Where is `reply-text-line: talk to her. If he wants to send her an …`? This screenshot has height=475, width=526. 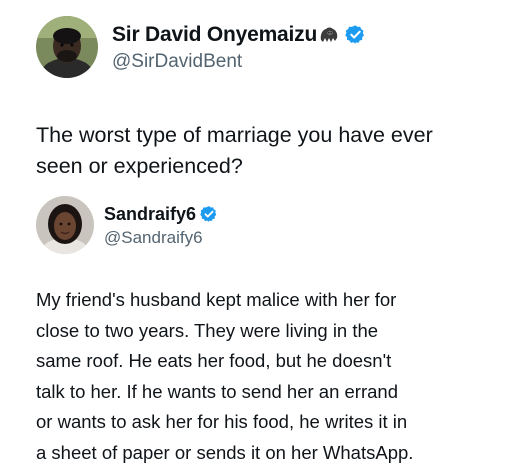
reply-text-line: talk to her. If he wants to send her an … is located at coordinates (217, 391).